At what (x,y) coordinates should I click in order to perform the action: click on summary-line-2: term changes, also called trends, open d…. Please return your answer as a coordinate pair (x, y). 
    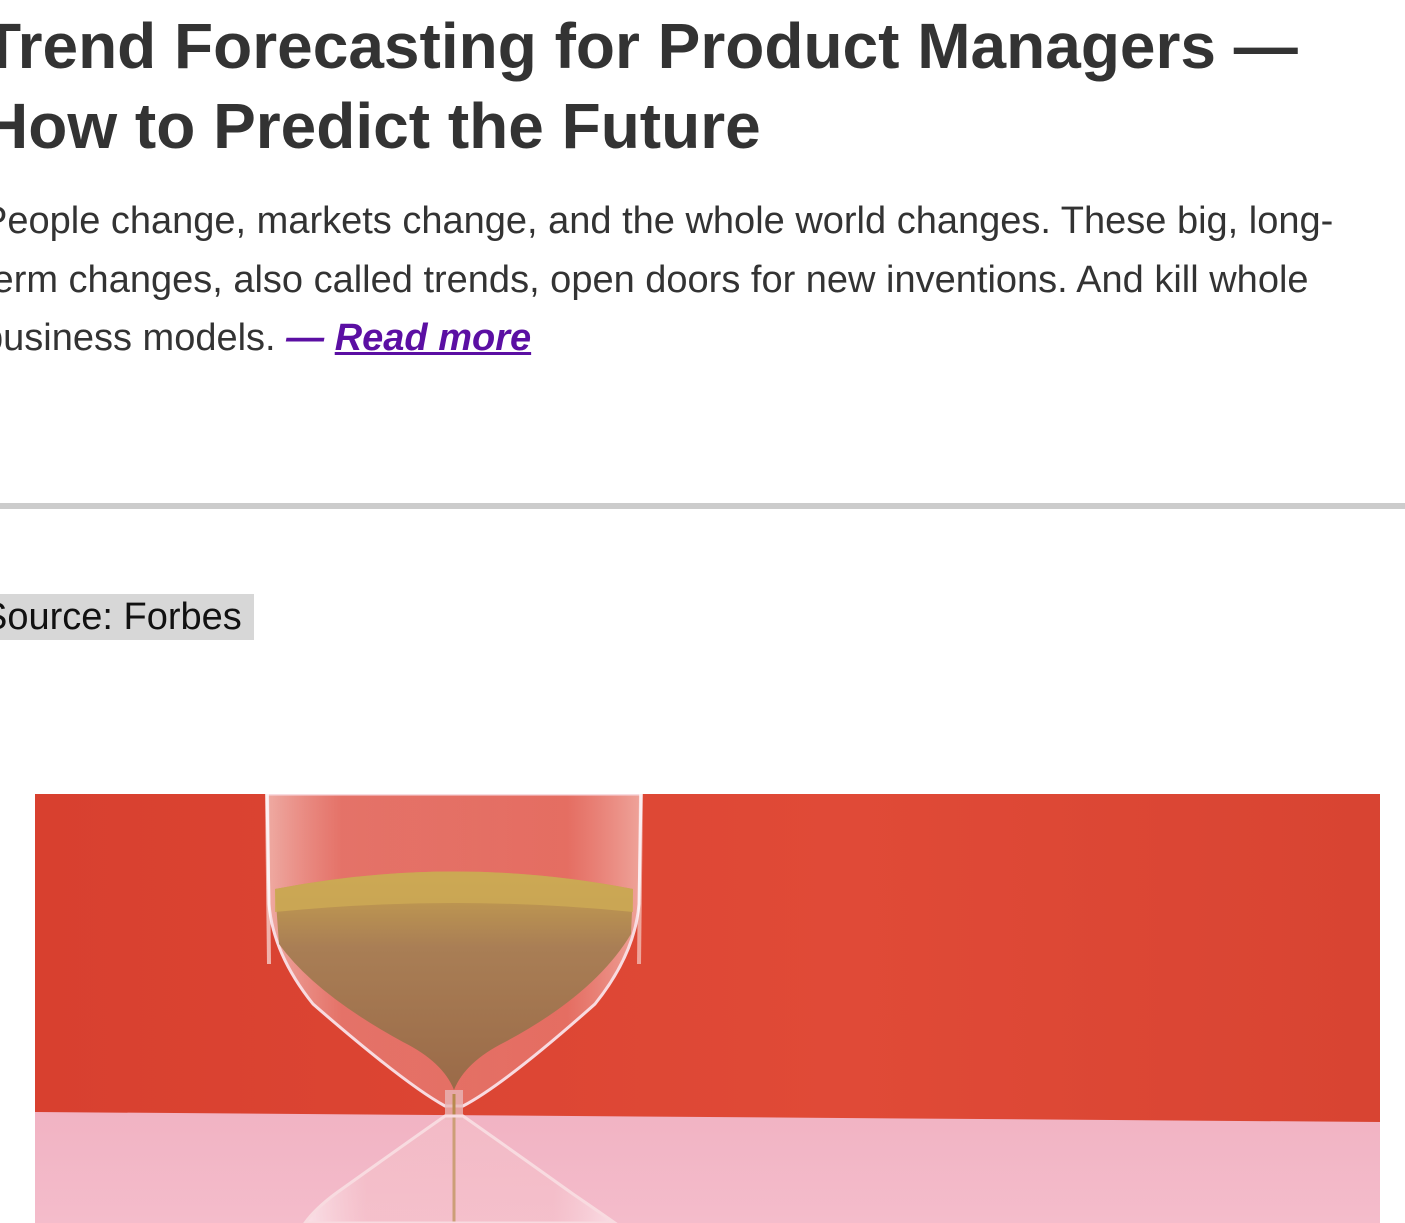
    Looking at the image, I should click on (654, 279).